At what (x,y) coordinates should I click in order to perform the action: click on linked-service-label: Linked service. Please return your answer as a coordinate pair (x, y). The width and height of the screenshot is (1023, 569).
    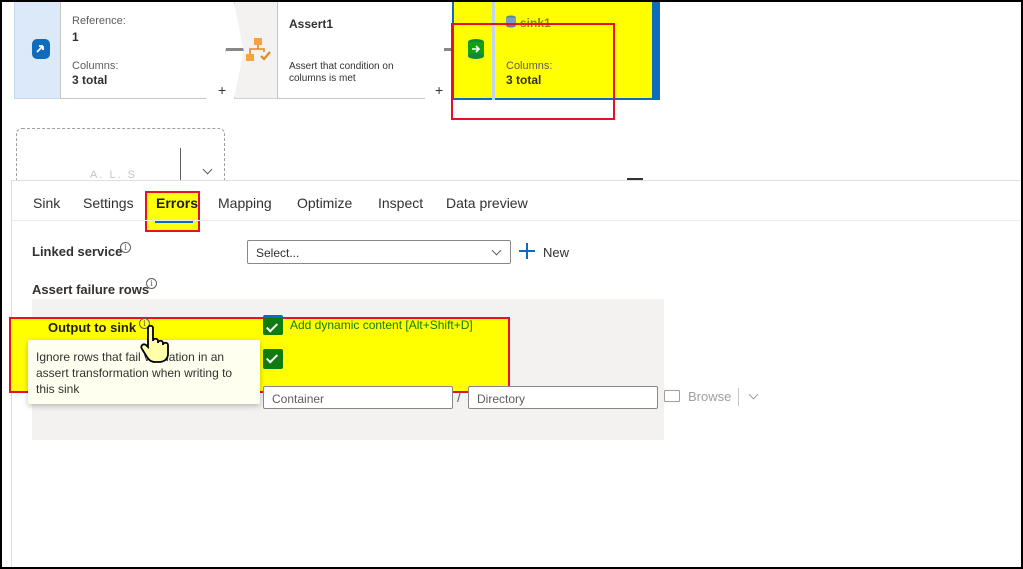
    Looking at the image, I should click on (77, 251).